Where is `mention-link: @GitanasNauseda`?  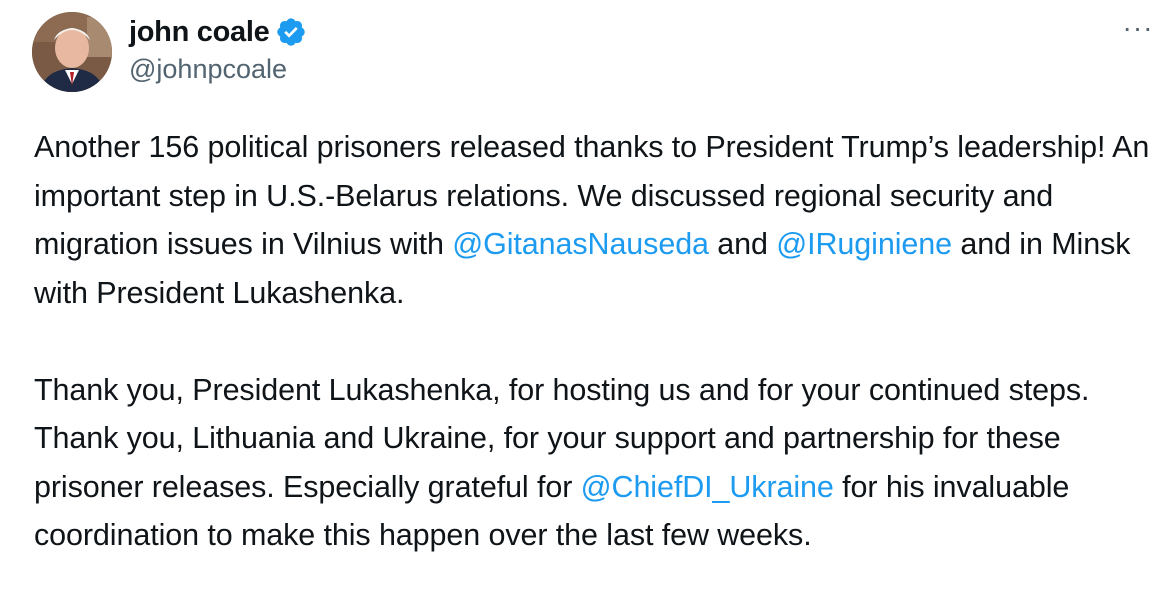 mention-link: @GitanasNauseda is located at coordinates (580, 244).